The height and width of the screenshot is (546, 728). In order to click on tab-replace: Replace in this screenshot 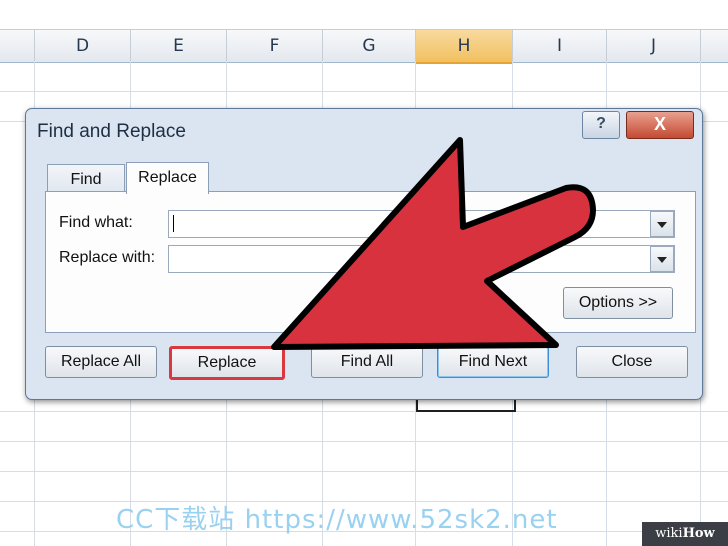, I will do `click(167, 178)`.